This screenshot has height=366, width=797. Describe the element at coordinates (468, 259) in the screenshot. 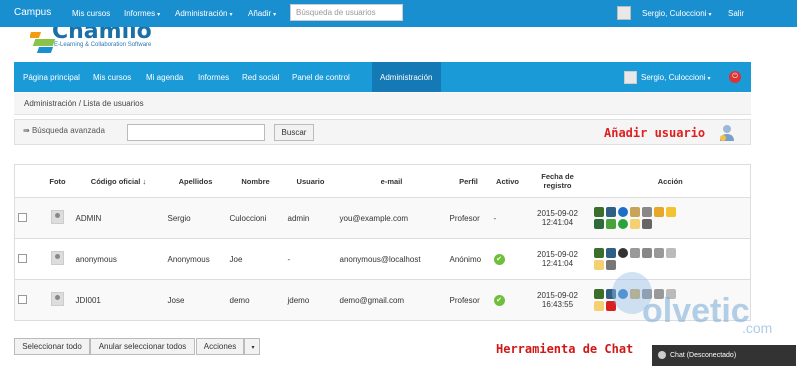

I see `cell-profile: Anónimo` at that location.